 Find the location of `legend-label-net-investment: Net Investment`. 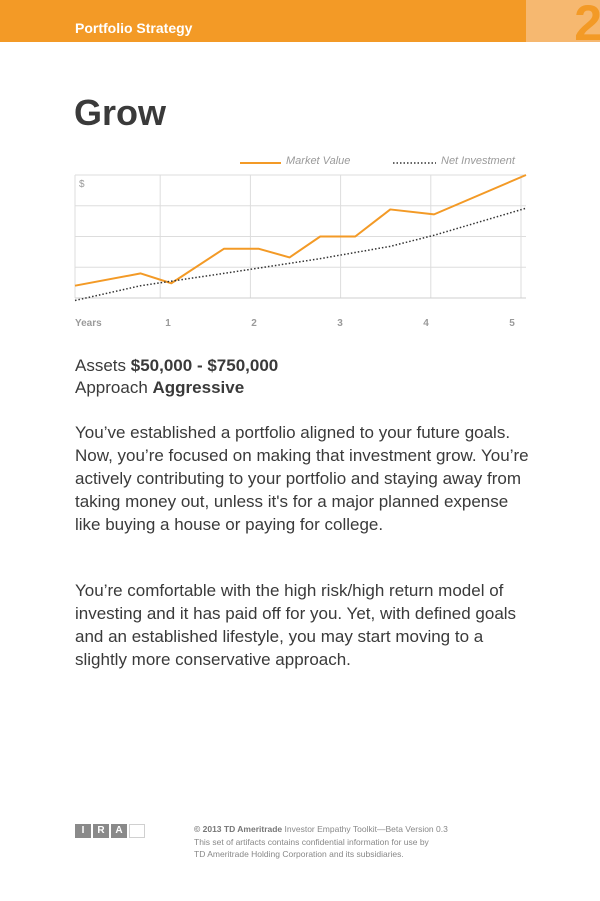

legend-label-net-investment: Net Investment is located at coordinates (478, 161).